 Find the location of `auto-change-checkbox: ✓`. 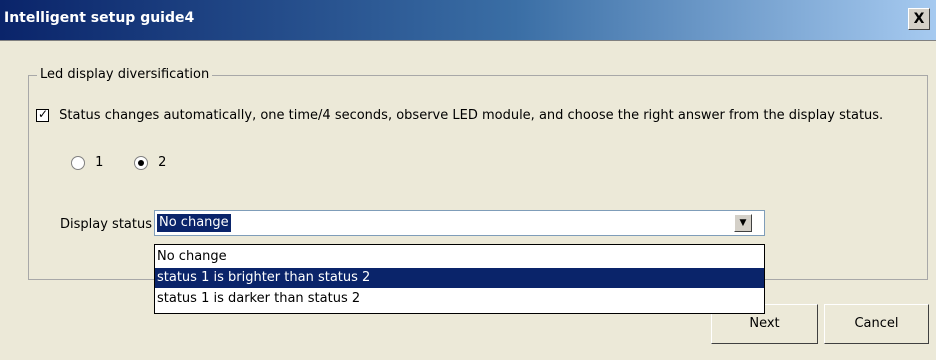

auto-change-checkbox: ✓ is located at coordinates (42, 114).